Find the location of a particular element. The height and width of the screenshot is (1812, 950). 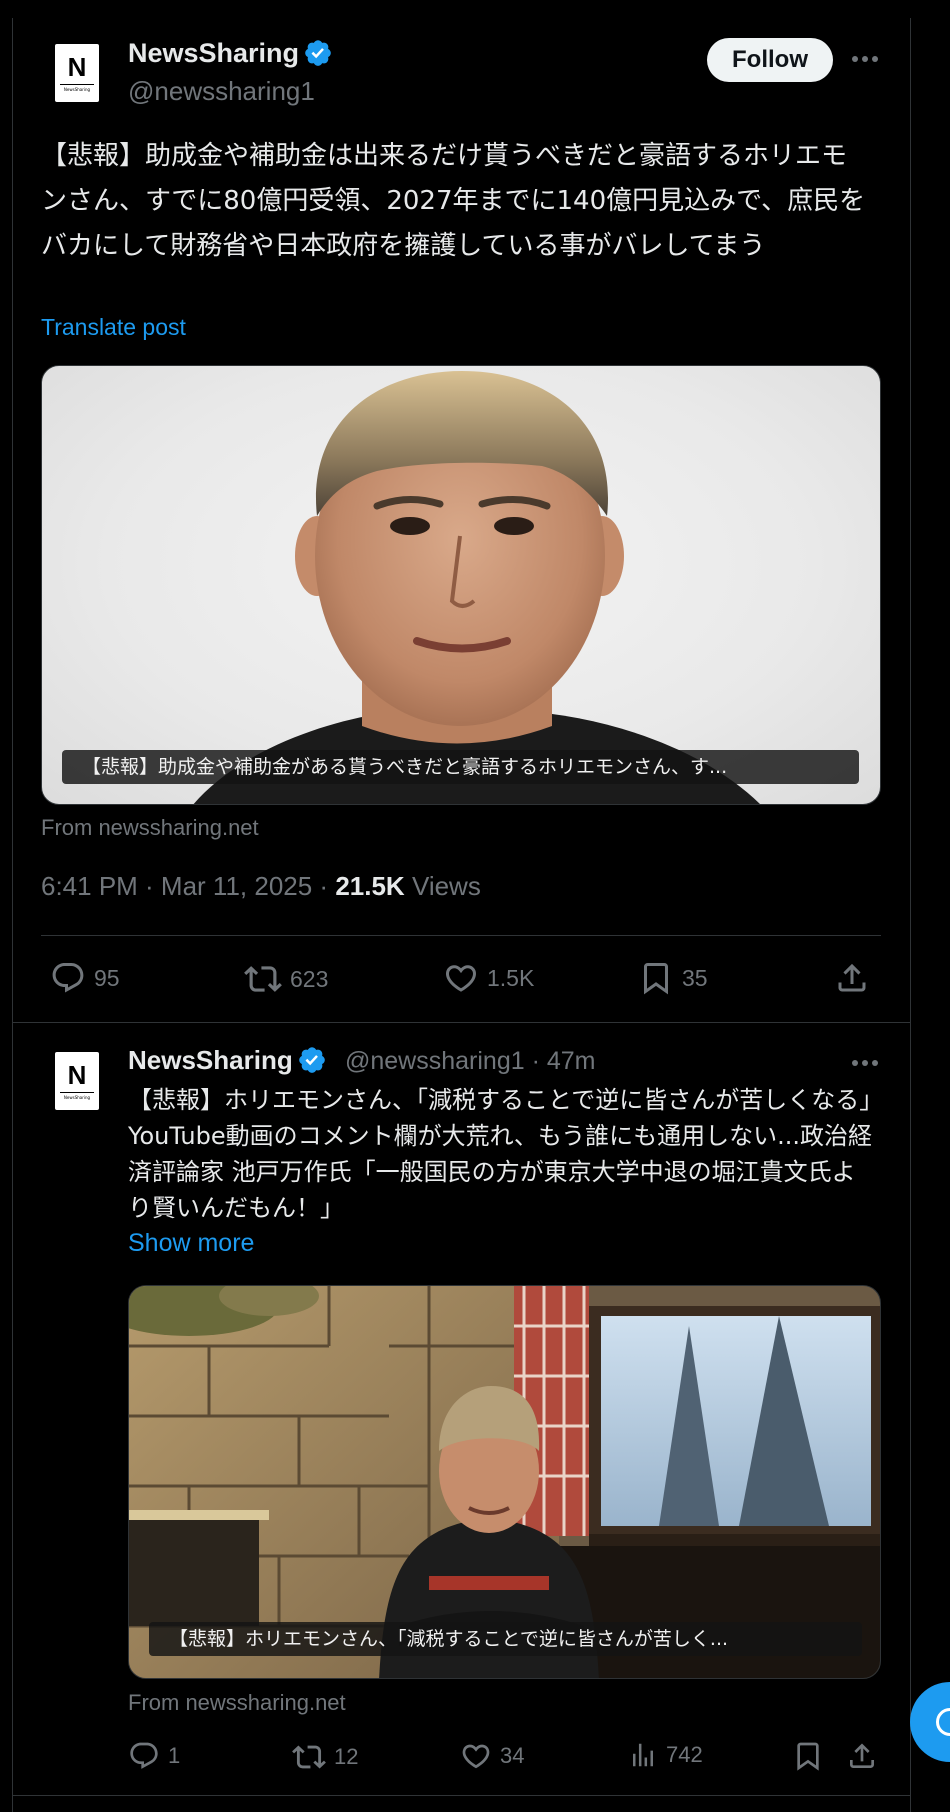

bookmark-button: 35 is located at coordinates (673, 978).